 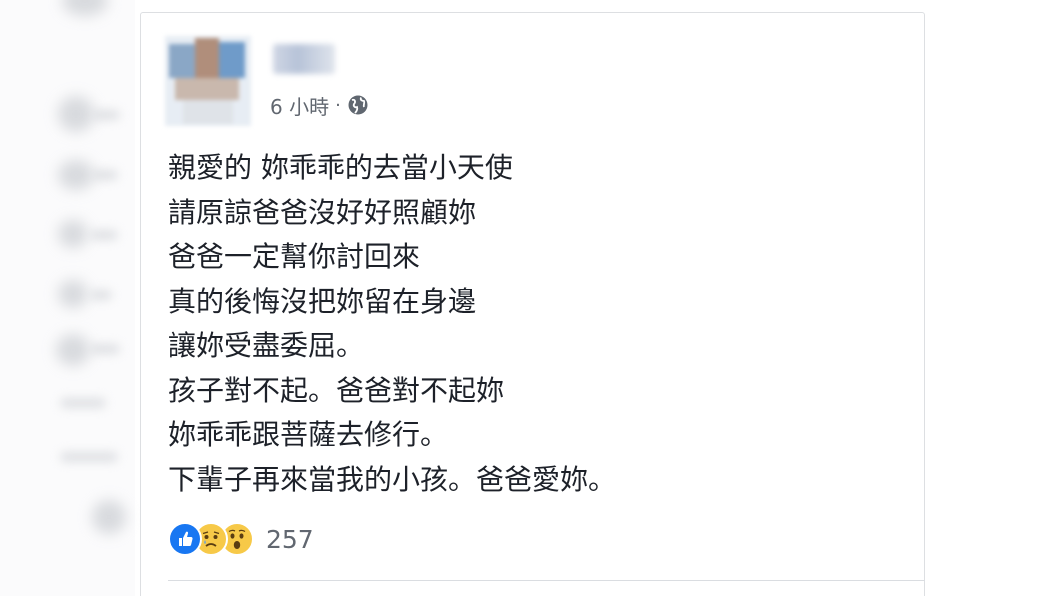 I want to click on blurred-sidebar, so click(x=67, y=298).